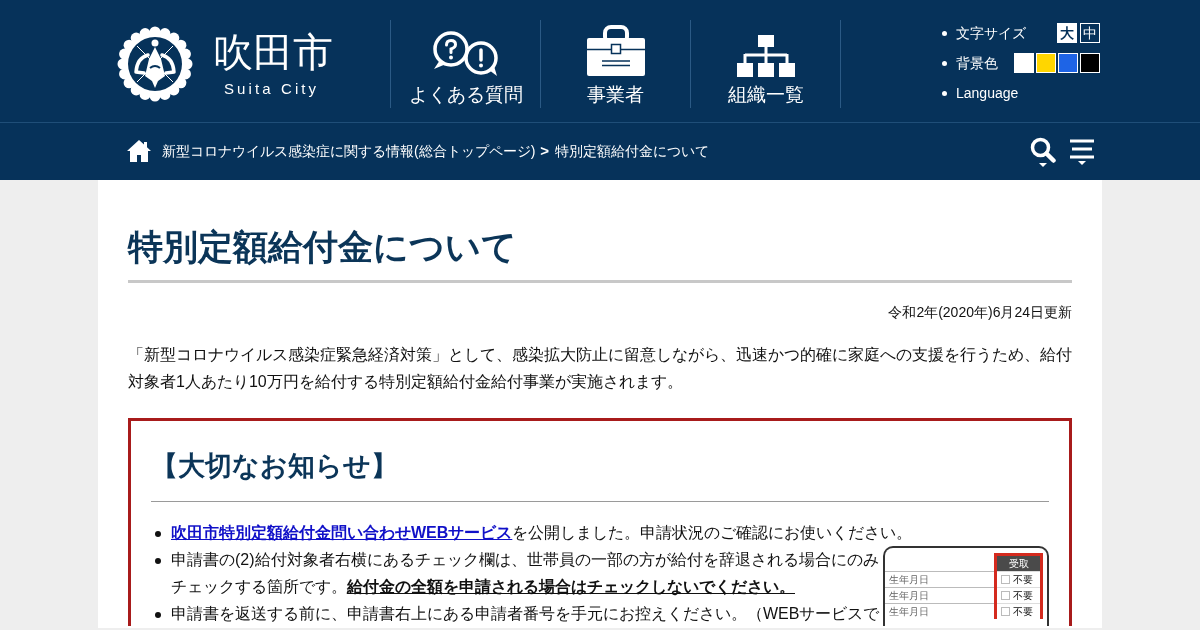 This screenshot has width=1200, height=630. Describe the element at coordinates (273, 52) in the screenshot. I see `site-name: 吹田市` at that location.